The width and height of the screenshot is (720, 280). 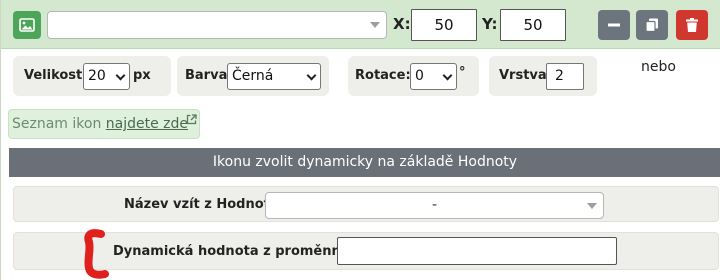 What do you see at coordinates (191, 119) in the screenshot?
I see `external-link-icon` at bounding box center [191, 119].